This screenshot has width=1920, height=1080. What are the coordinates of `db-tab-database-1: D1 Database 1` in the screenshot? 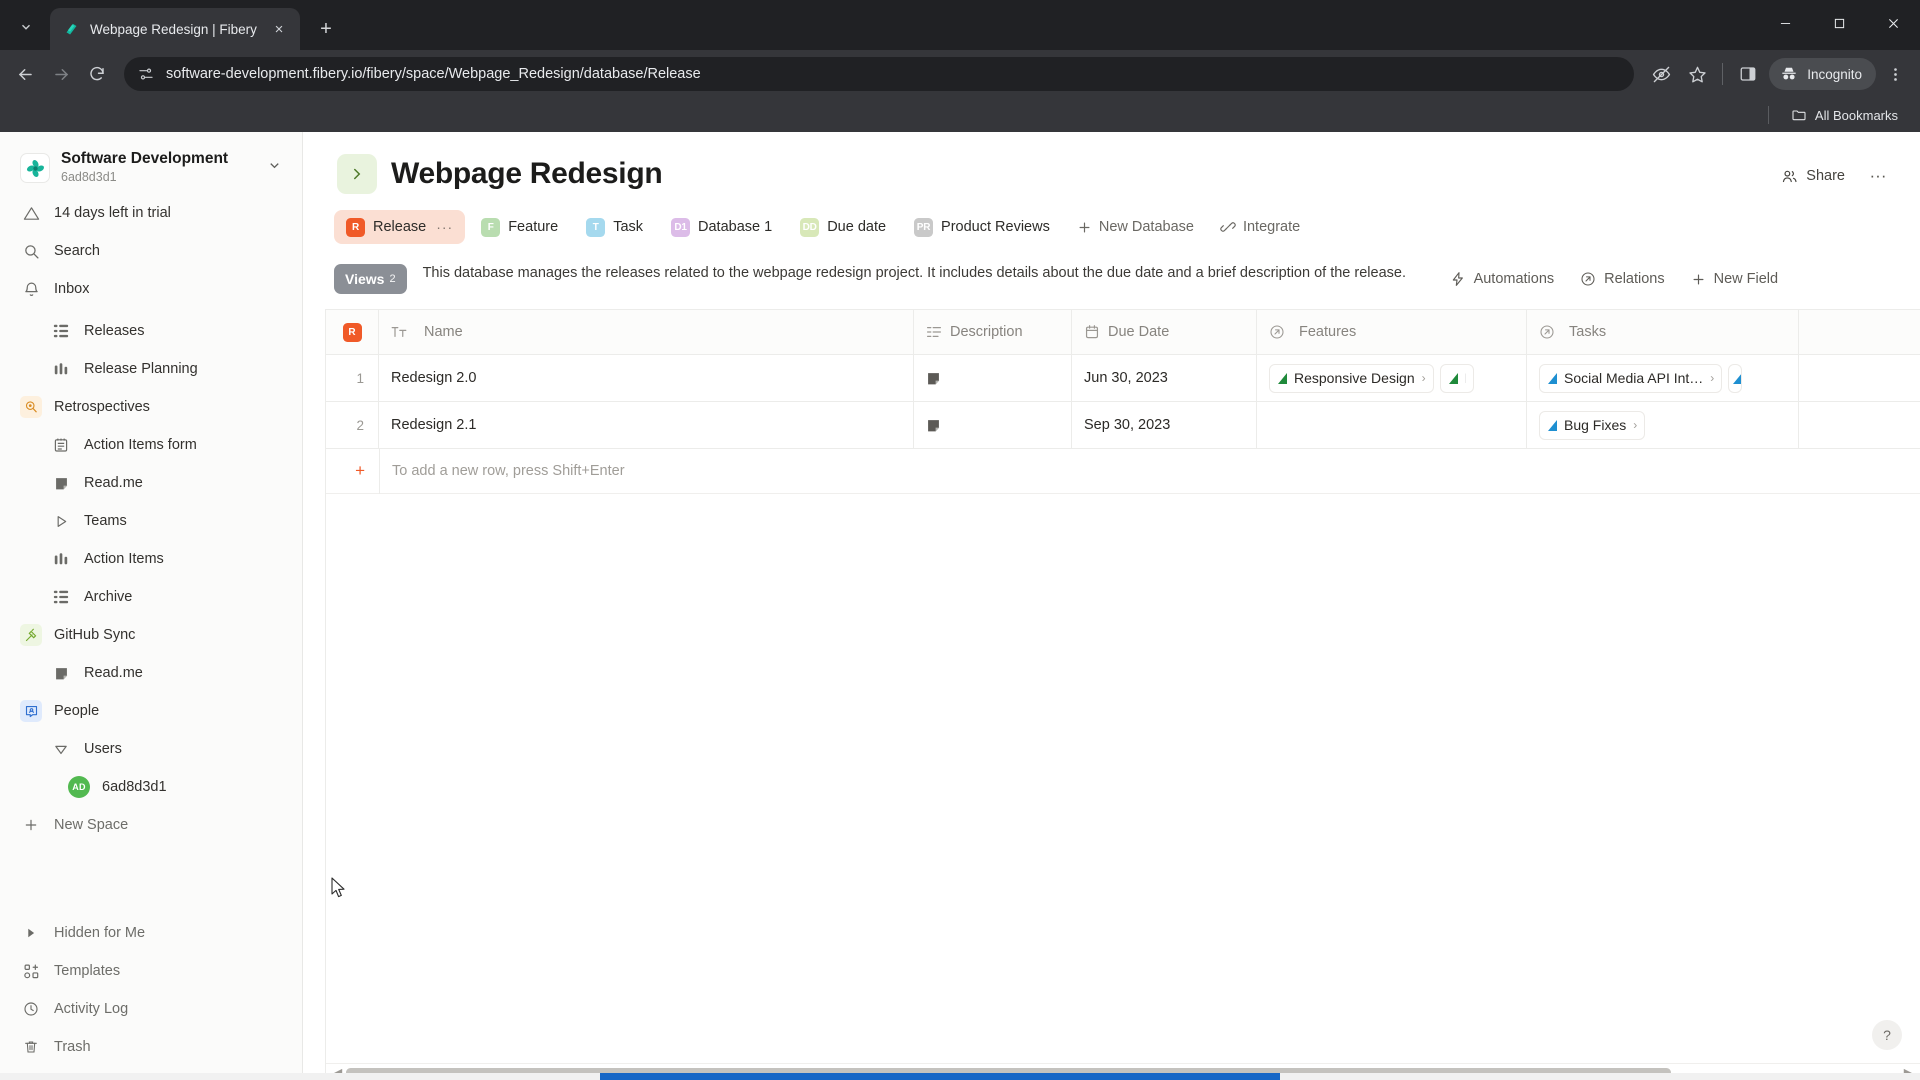 It's located at (721, 227).